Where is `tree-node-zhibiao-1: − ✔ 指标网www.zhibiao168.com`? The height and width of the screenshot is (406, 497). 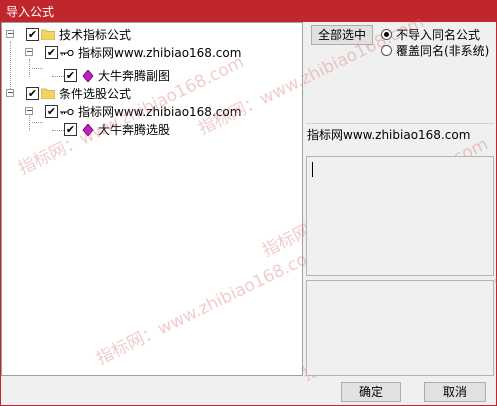 tree-node-zhibiao-1: − ✔ 指标网www.zhibiao168.com is located at coordinates (160, 53).